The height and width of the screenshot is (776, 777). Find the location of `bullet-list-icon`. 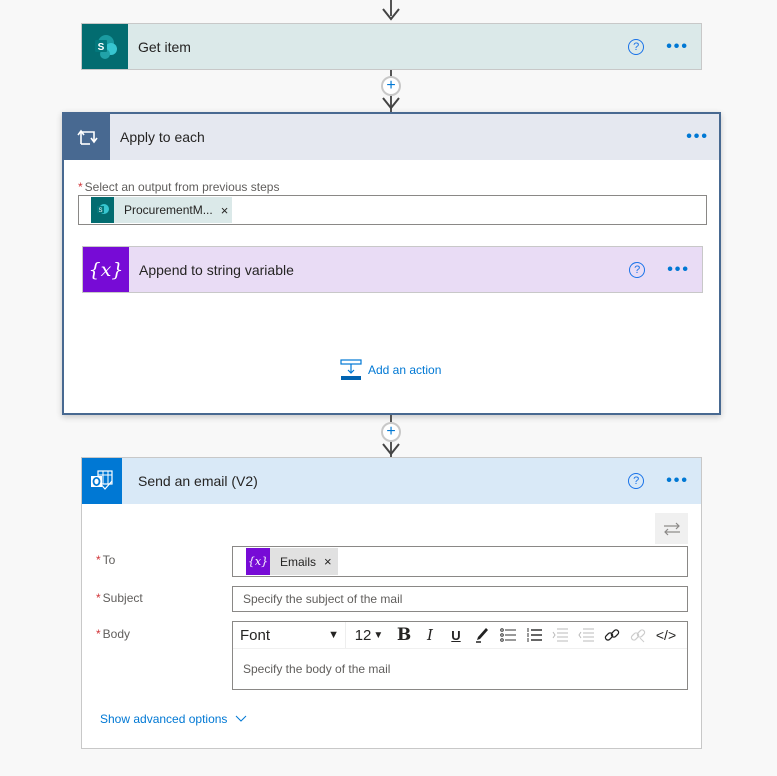

bullet-list-icon is located at coordinates (508, 635).